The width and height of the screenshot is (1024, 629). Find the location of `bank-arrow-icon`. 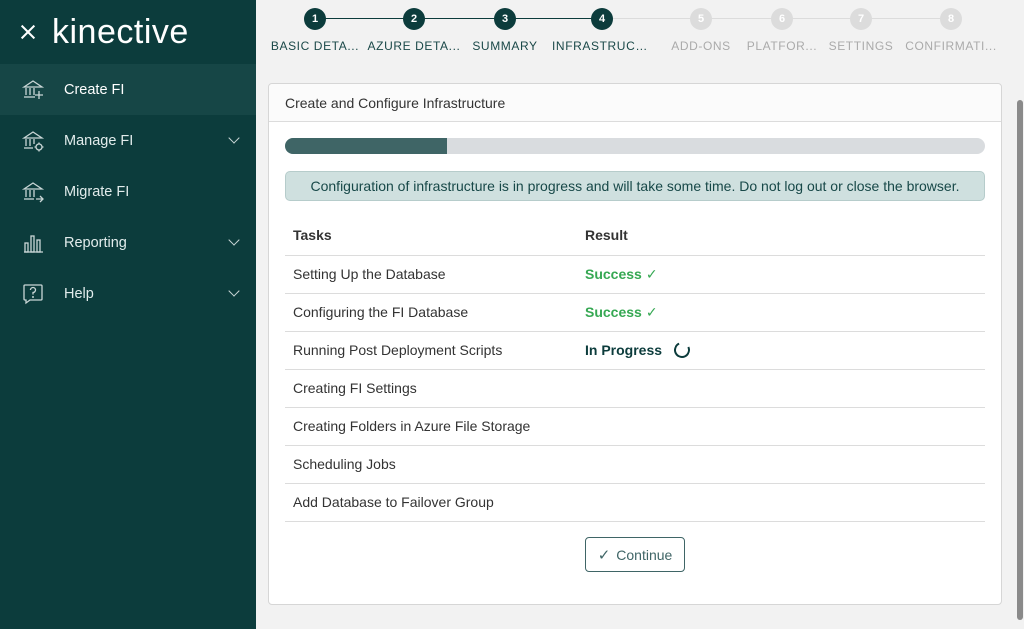

bank-arrow-icon is located at coordinates (33, 192).